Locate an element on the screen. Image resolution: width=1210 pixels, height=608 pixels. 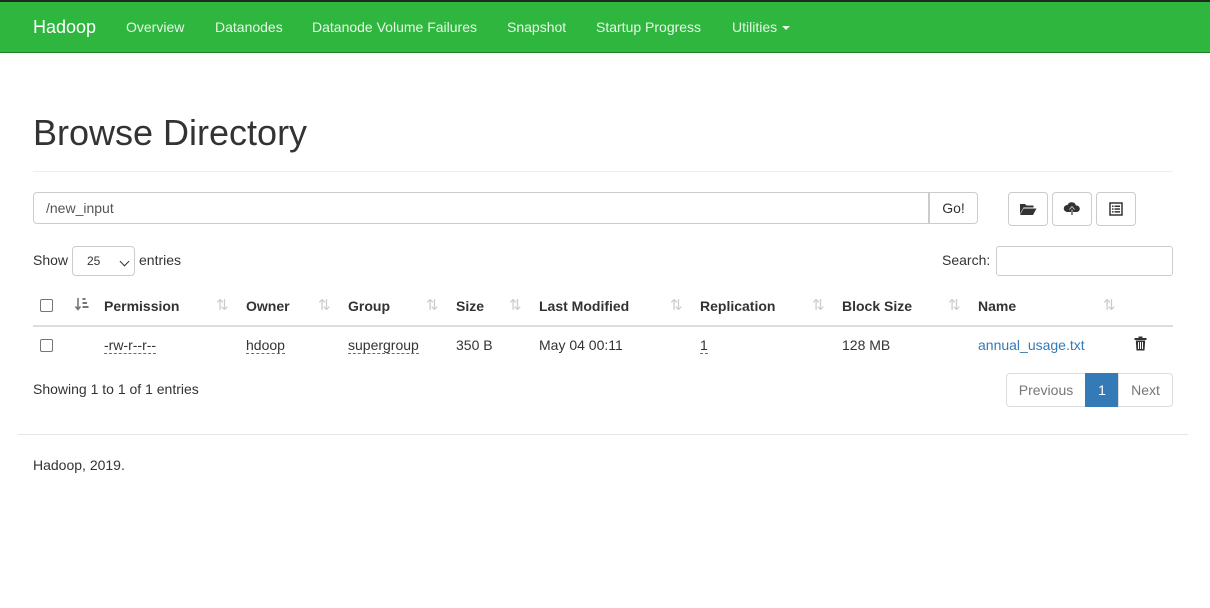
block-size-cell: 128 MB is located at coordinates (866, 345).